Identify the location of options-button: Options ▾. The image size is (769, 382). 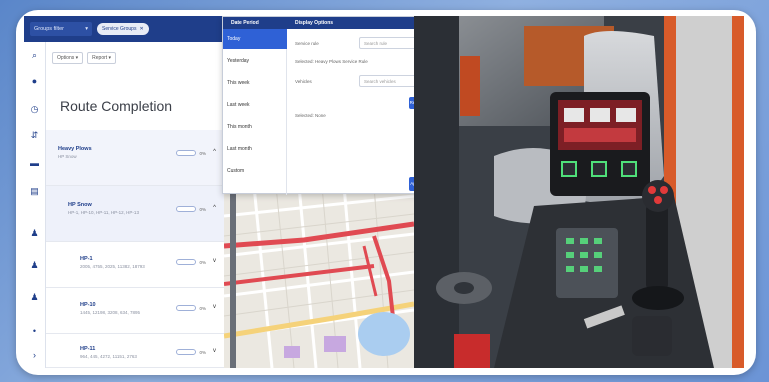
(68, 58).